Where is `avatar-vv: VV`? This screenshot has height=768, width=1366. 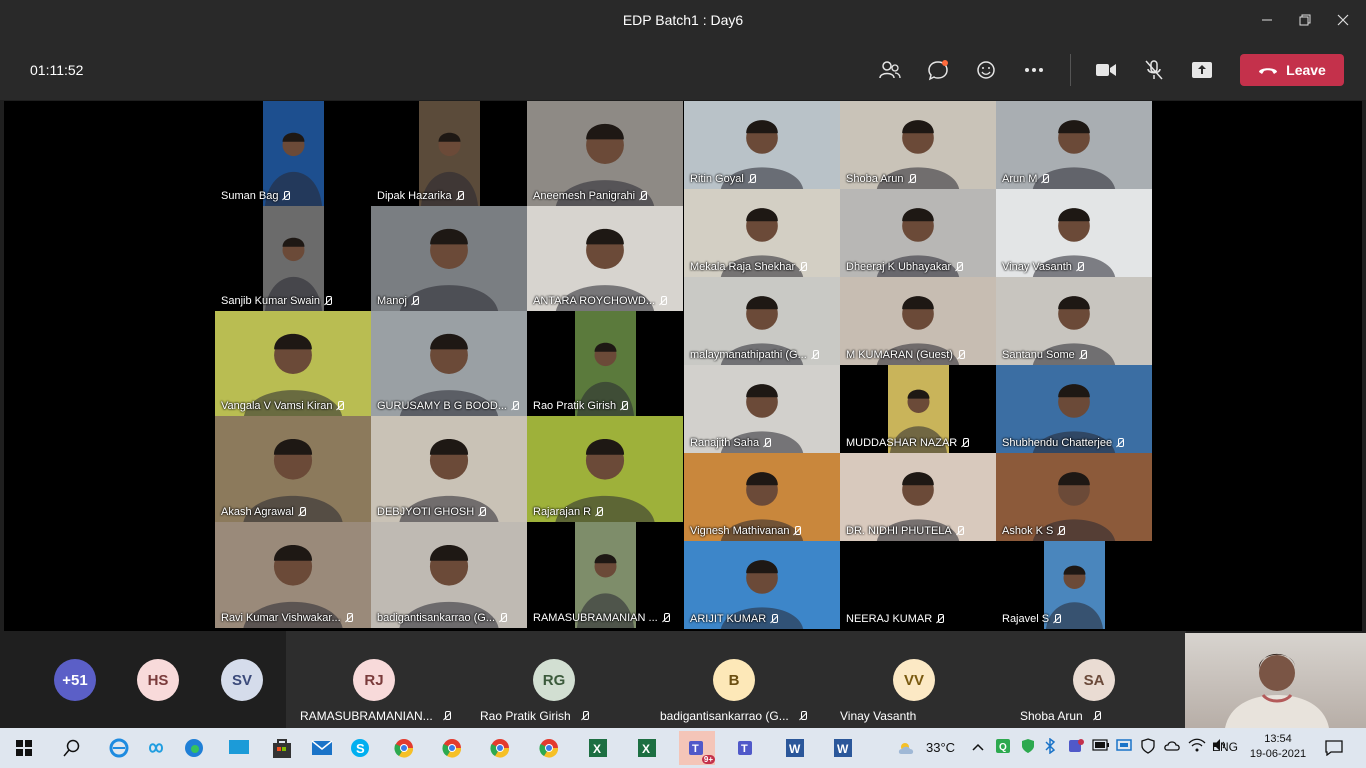
avatar-vv: VV is located at coordinates (914, 680).